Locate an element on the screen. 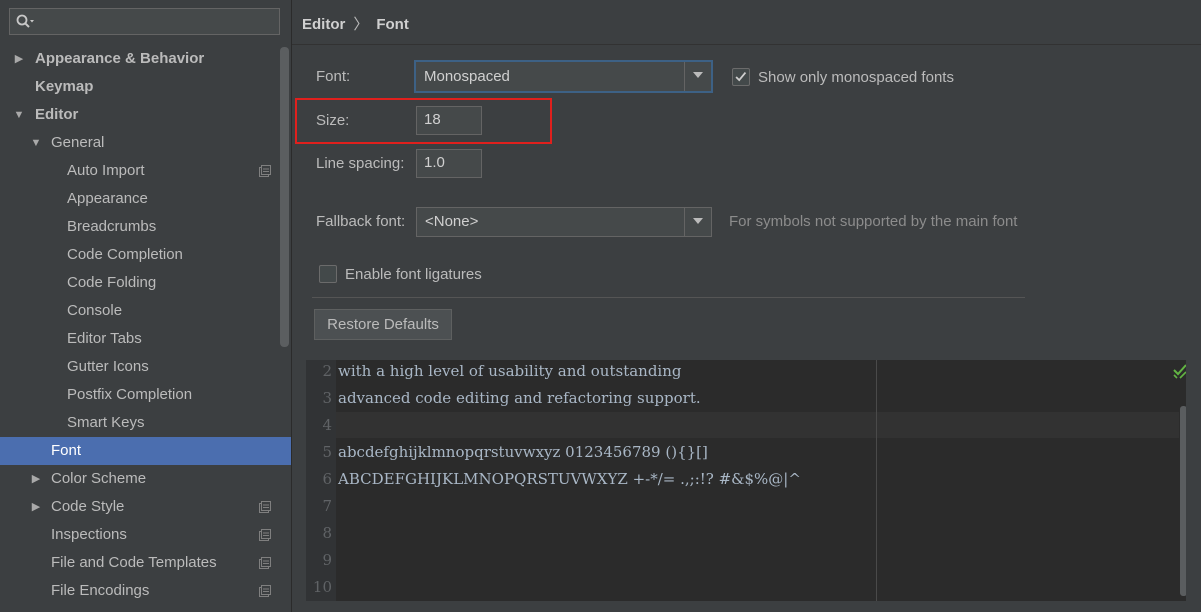  fallback-font-value: <None> is located at coordinates (452, 221).